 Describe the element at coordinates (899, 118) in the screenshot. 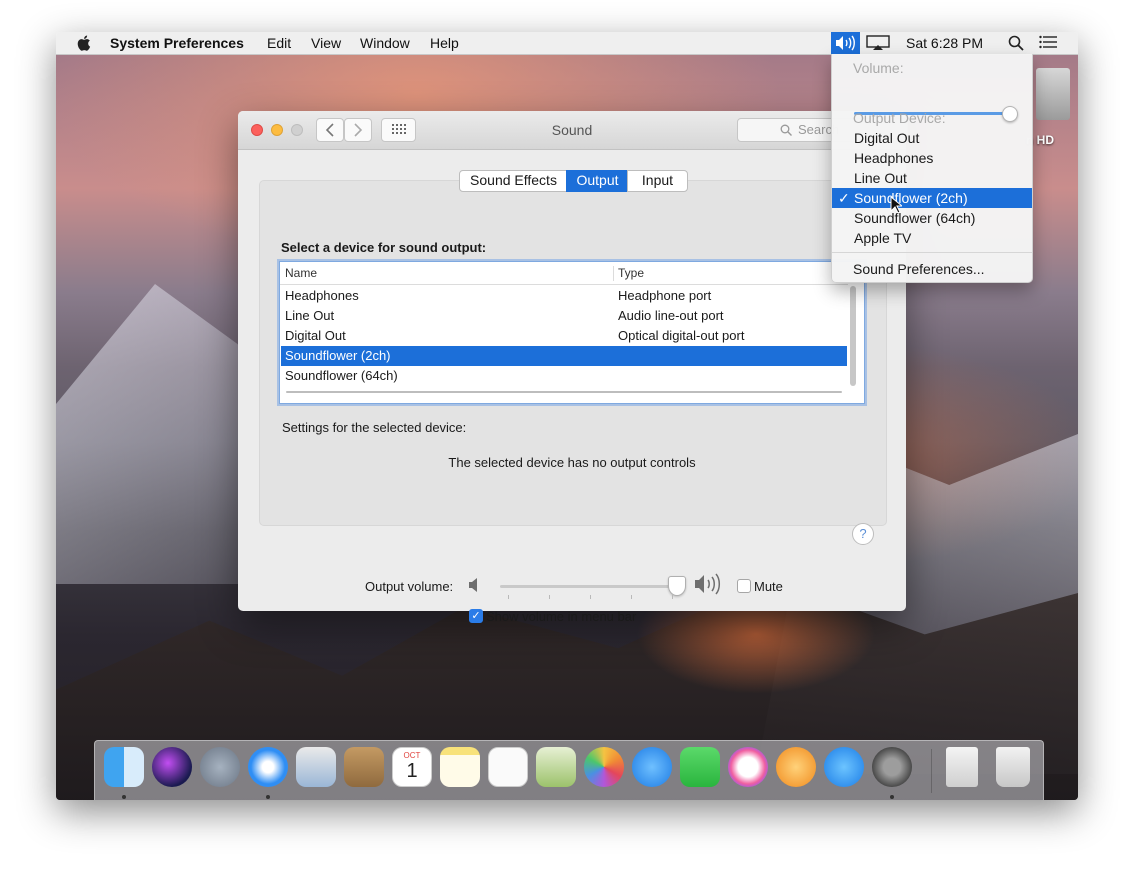

I see `output-device-header: Output Device:` at that location.